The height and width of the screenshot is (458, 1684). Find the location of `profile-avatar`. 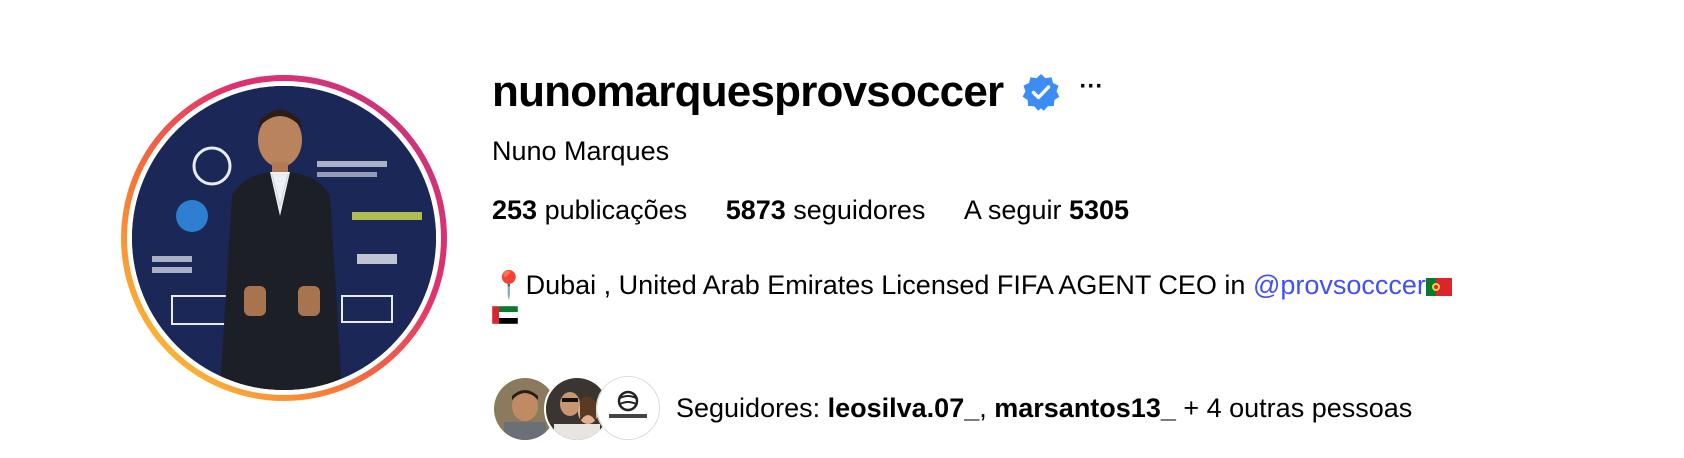

profile-avatar is located at coordinates (284, 238).